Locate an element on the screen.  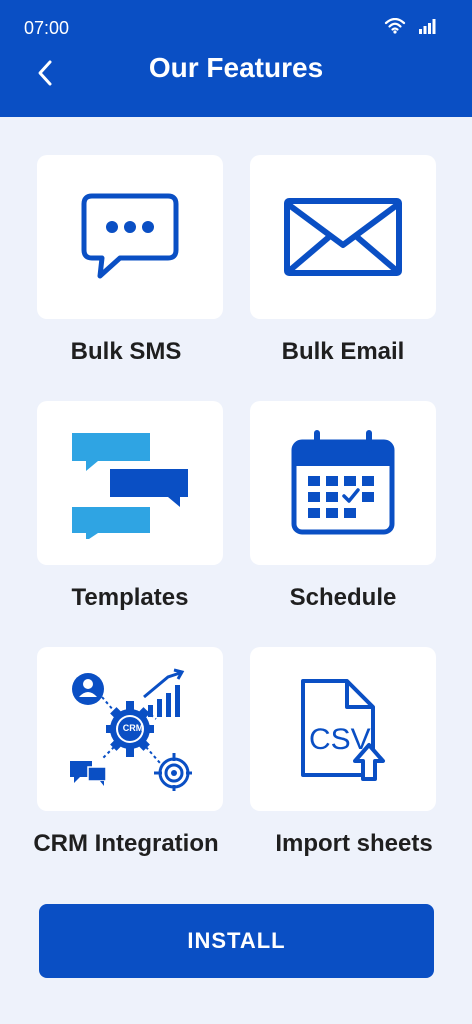
feature-label-crm-integration: CRM Integration is located at coordinates (126, 843).